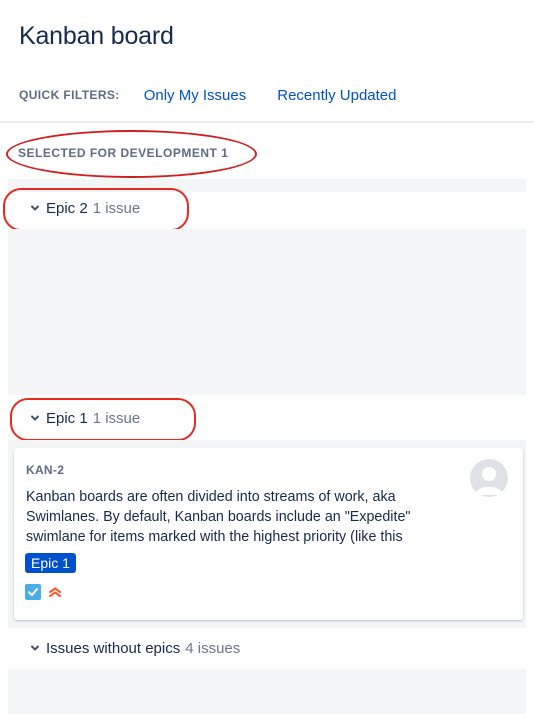 The image size is (534, 714). I want to click on header-divider, so click(267, 122).